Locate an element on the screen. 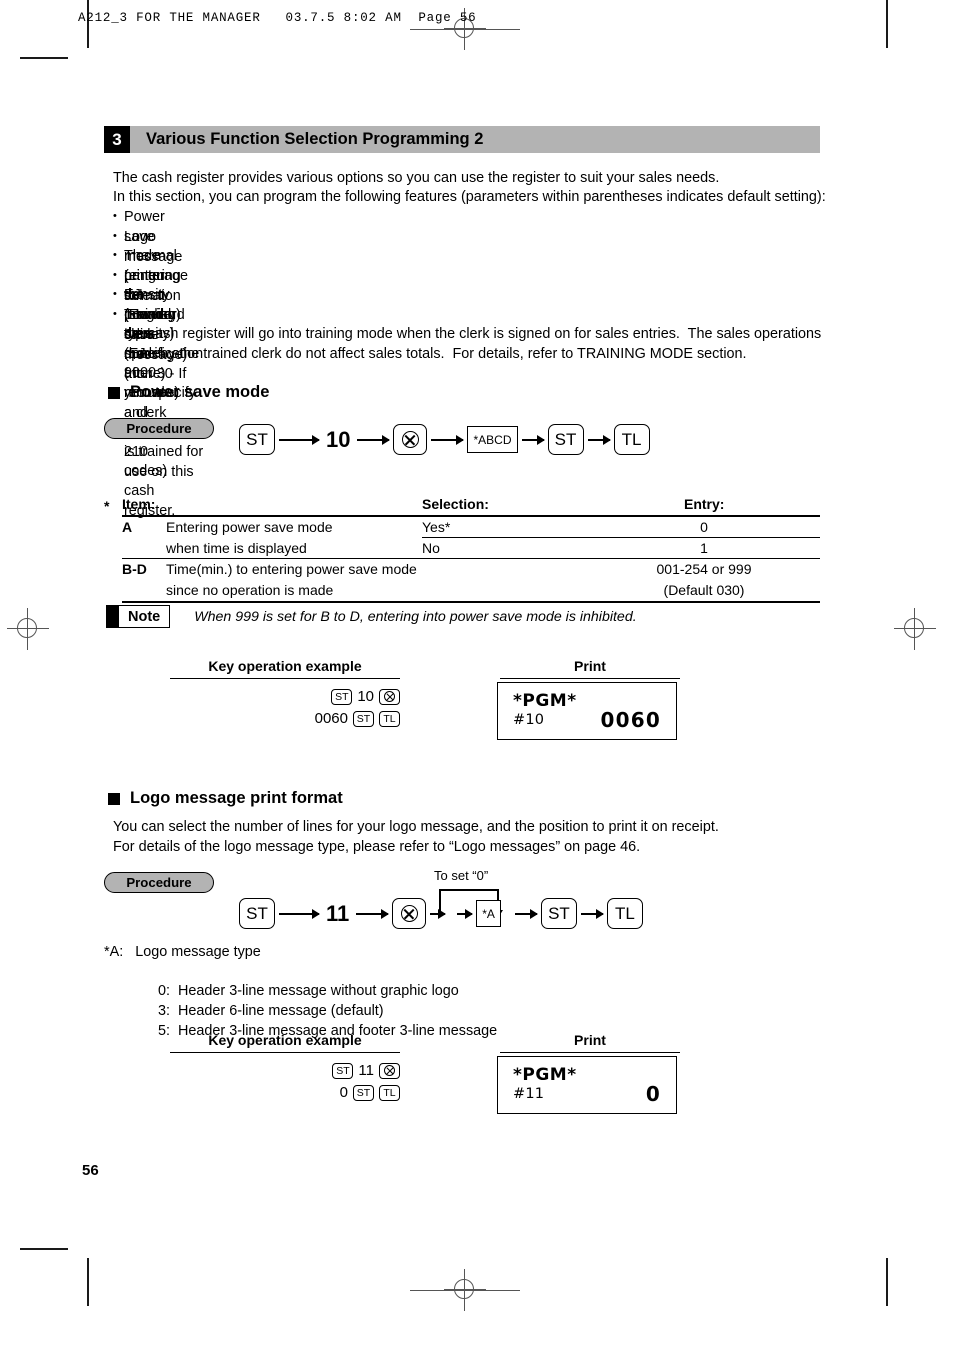 The image size is (954, 1351). table-header-selection: Selection: is located at coordinates (455, 504).